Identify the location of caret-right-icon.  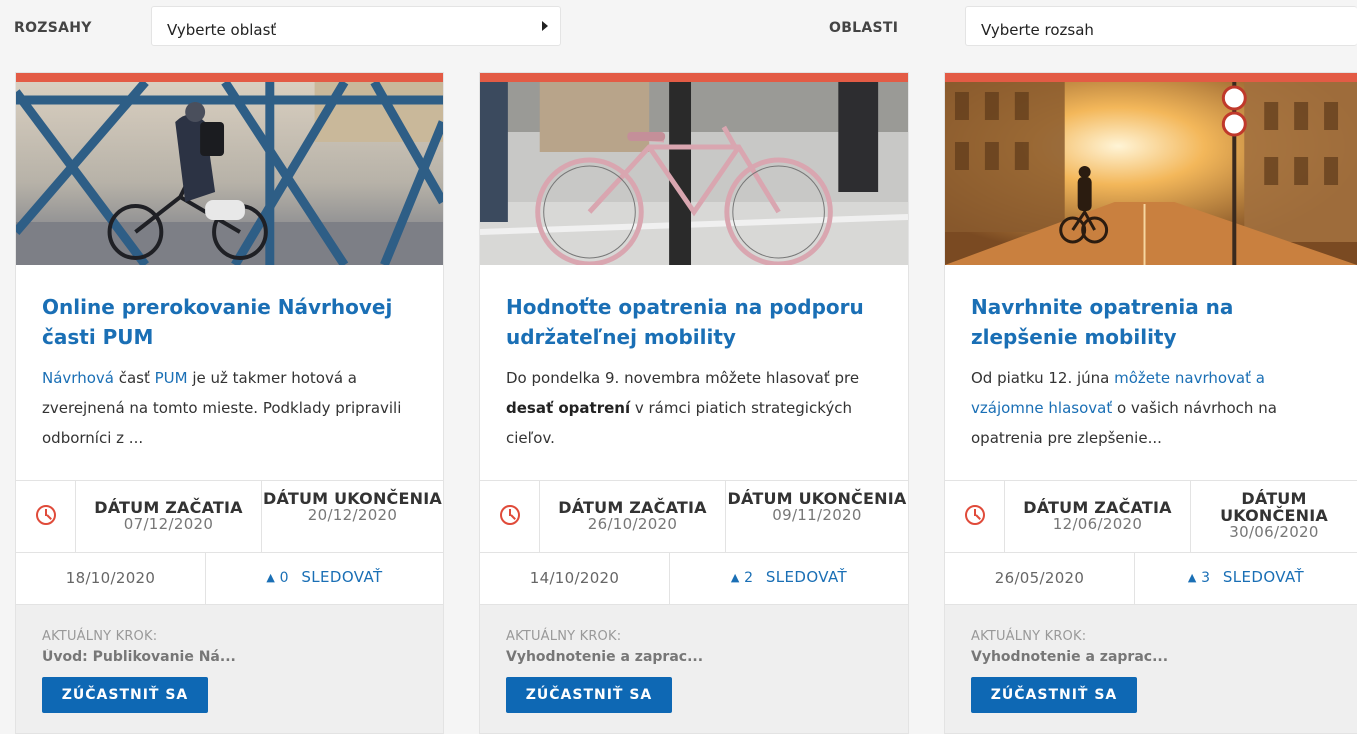
(545, 26).